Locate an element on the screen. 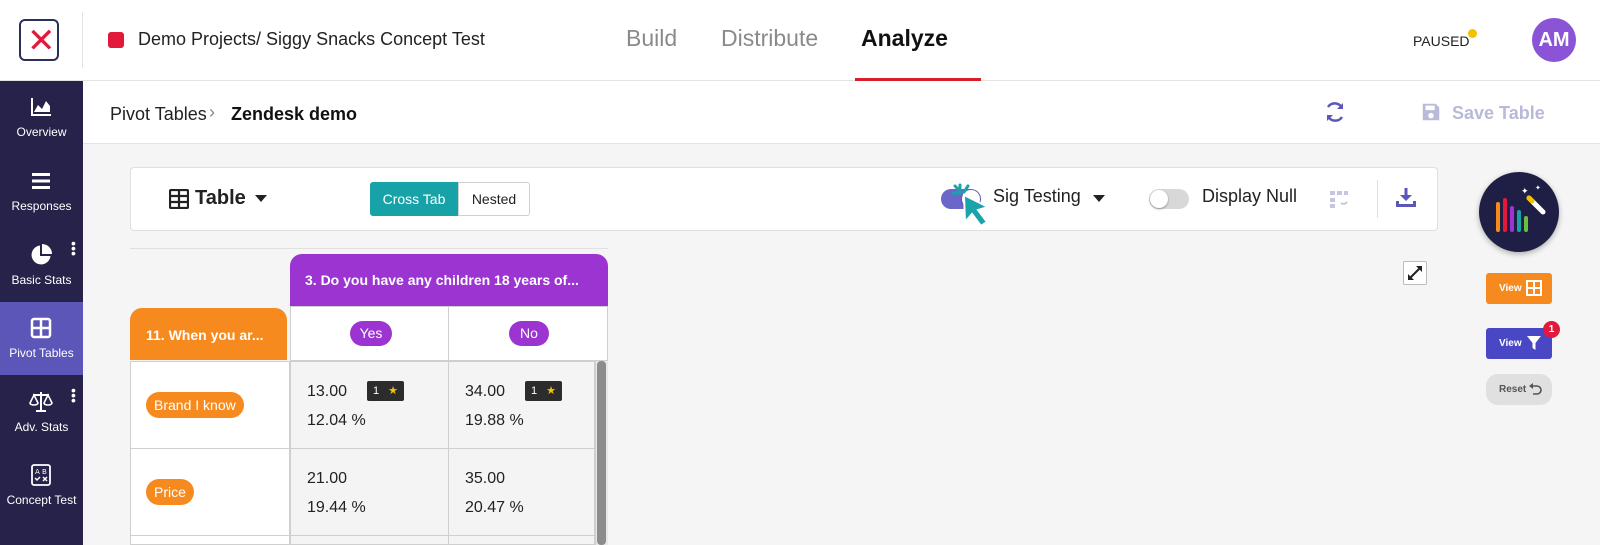  breadcrumb-bar: Pivot Tables › Zendesk demo Save Table is located at coordinates (841, 112).